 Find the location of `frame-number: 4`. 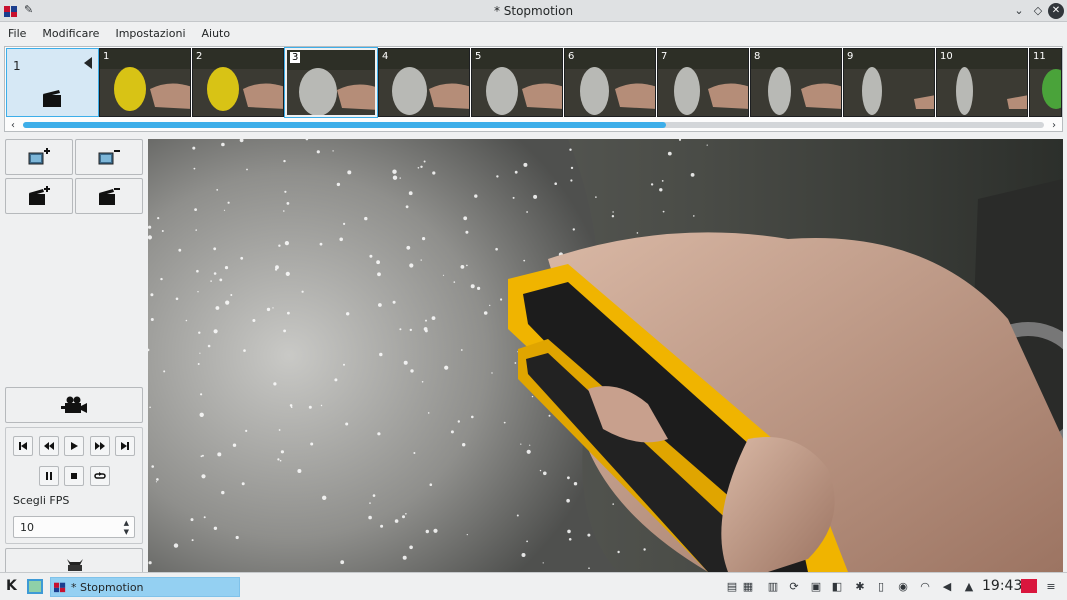

frame-number: 4 is located at coordinates (385, 56).